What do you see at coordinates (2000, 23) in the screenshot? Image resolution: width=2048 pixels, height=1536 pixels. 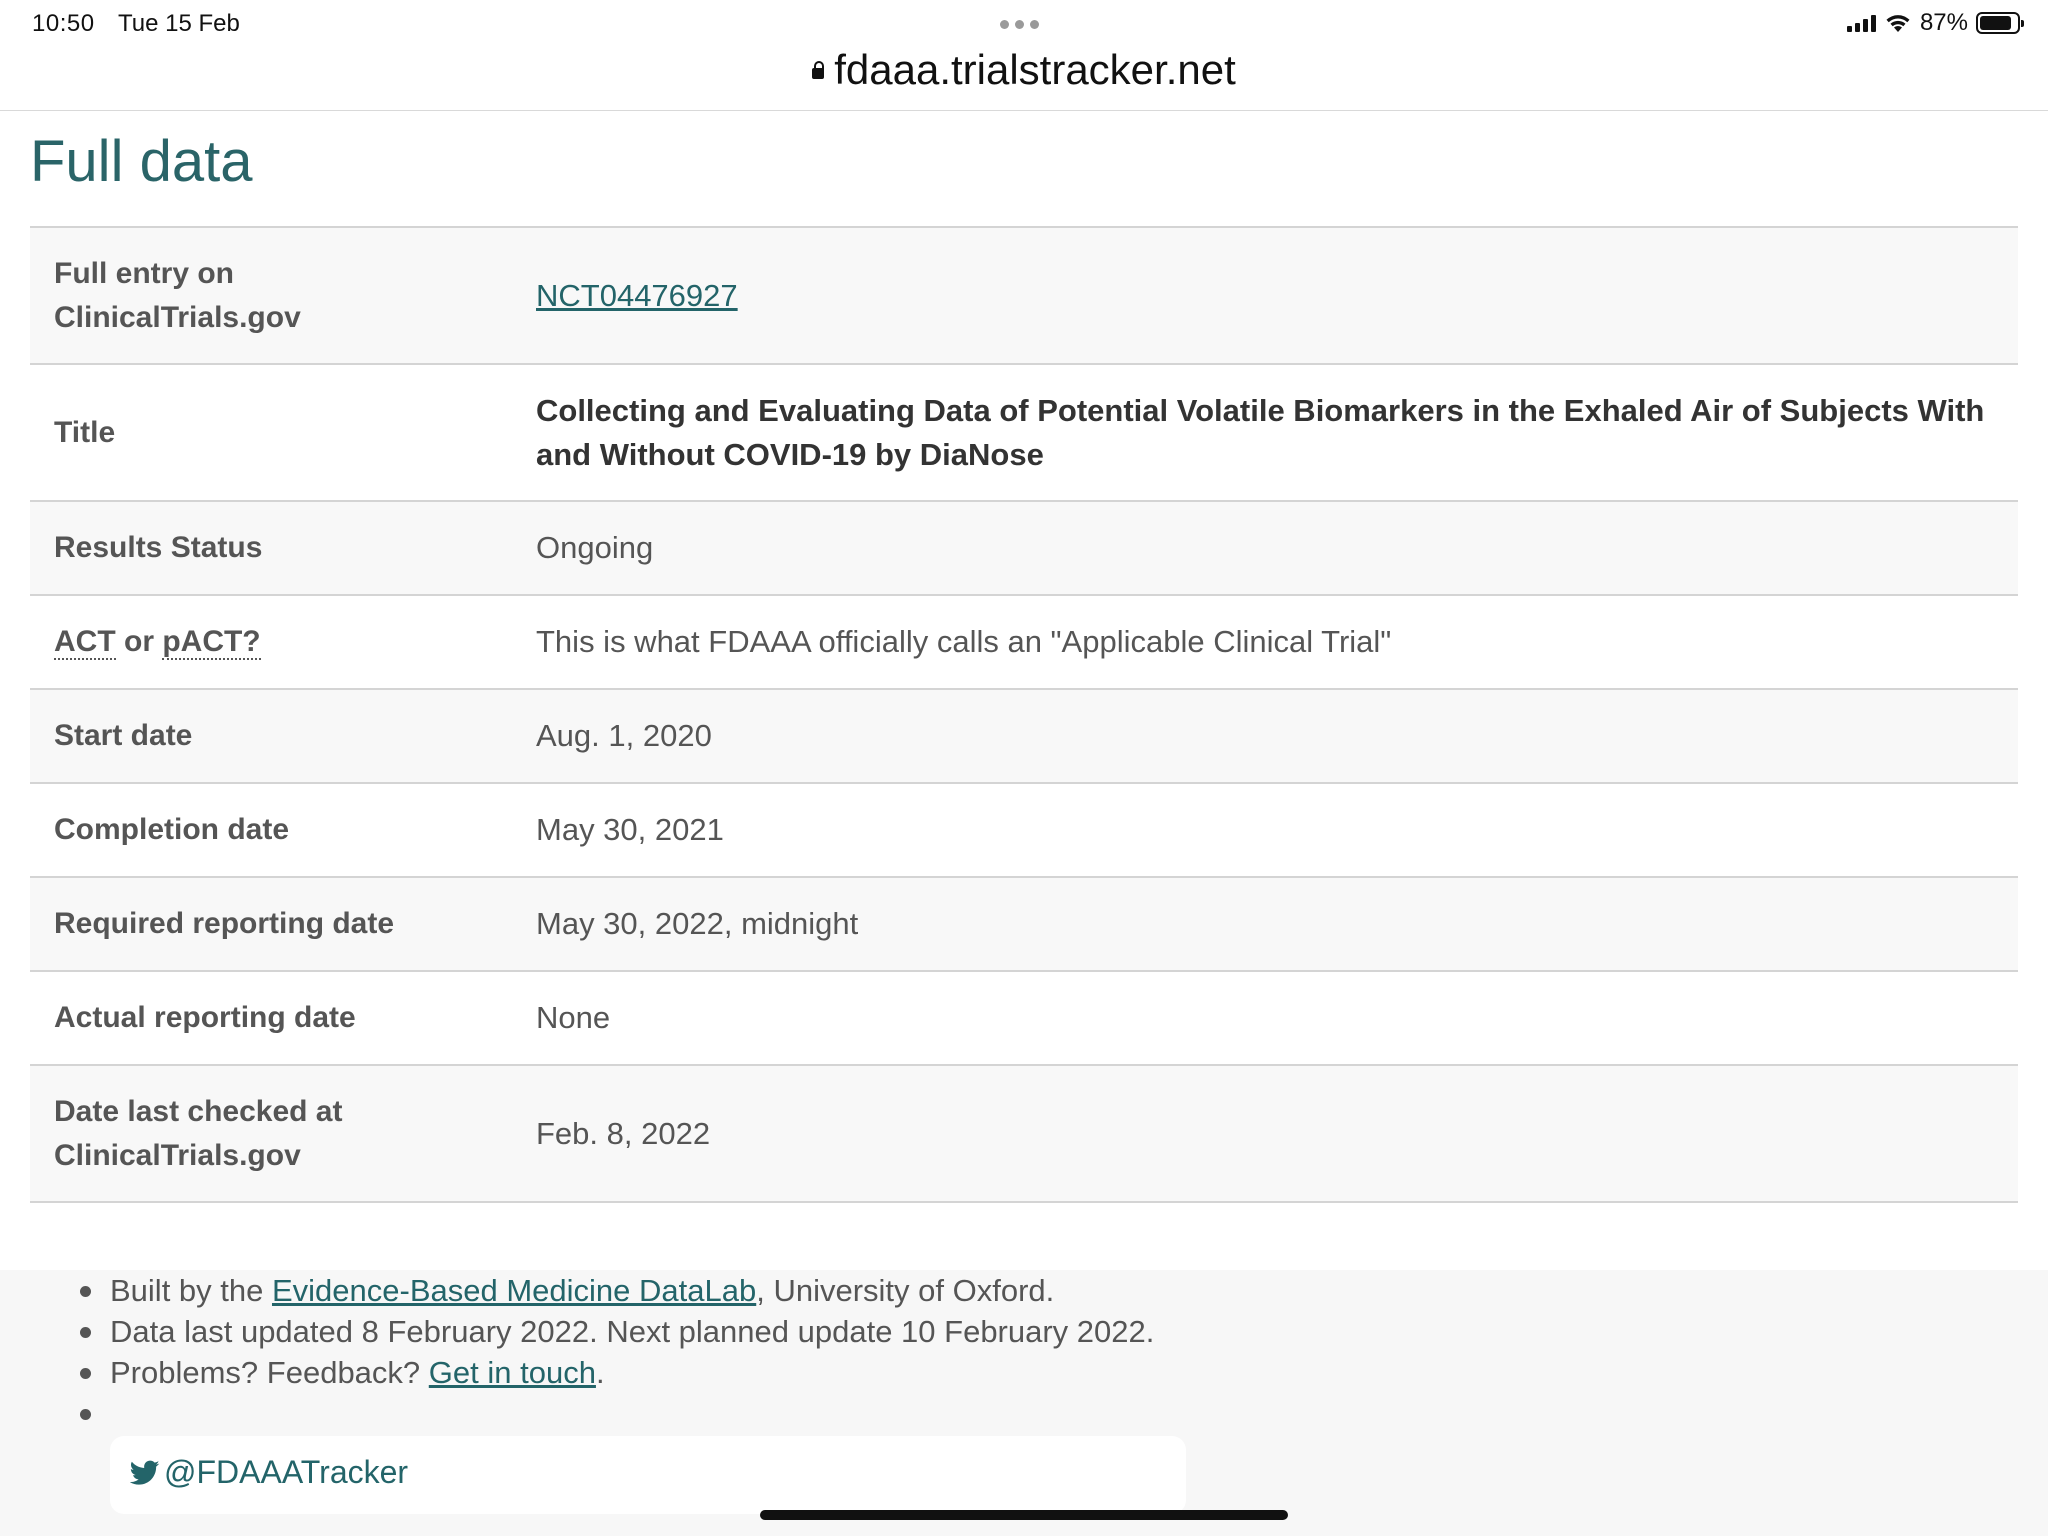 I see `battery-icon` at bounding box center [2000, 23].